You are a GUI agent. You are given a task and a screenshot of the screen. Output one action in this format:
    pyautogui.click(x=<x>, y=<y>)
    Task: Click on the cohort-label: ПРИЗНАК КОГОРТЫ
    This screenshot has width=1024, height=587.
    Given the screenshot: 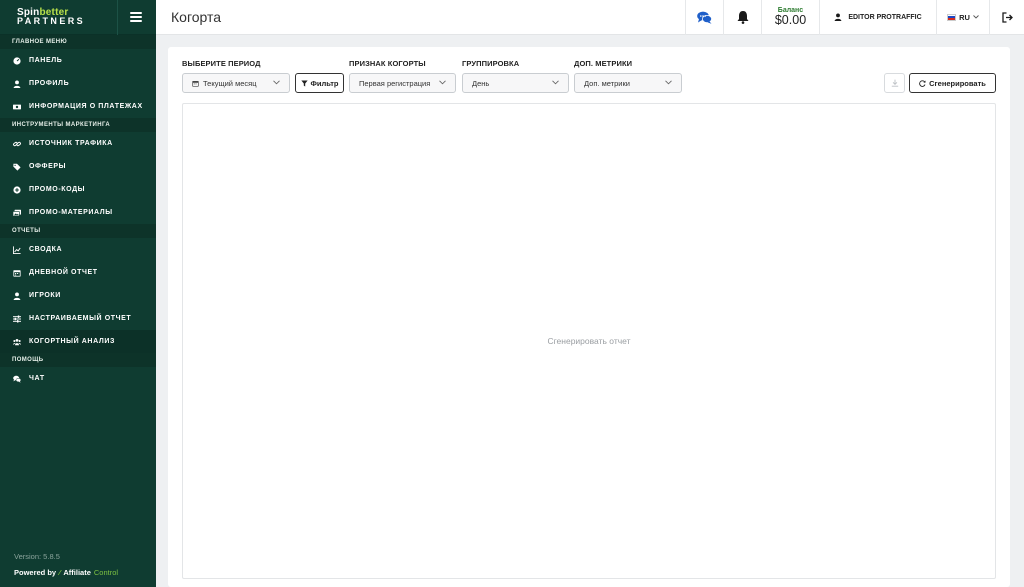 What is the action you would take?
    pyautogui.click(x=387, y=63)
    